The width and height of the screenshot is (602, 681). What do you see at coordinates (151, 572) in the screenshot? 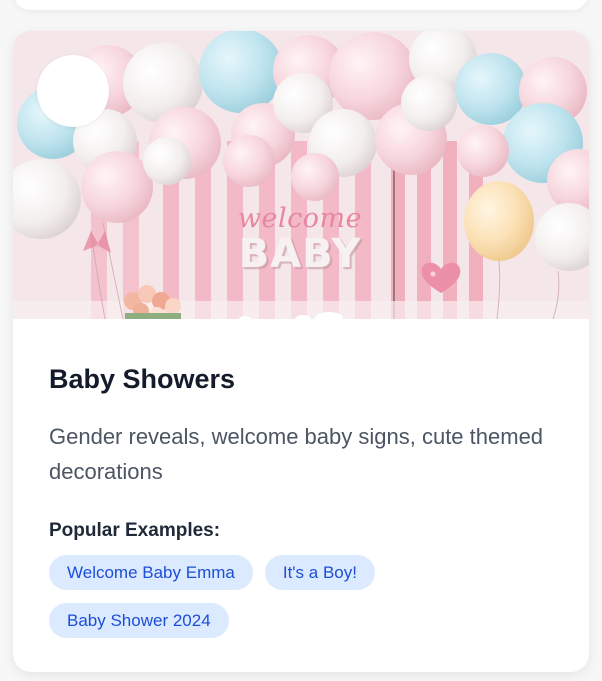
I see `example-chip: Welcome Baby Emma` at bounding box center [151, 572].